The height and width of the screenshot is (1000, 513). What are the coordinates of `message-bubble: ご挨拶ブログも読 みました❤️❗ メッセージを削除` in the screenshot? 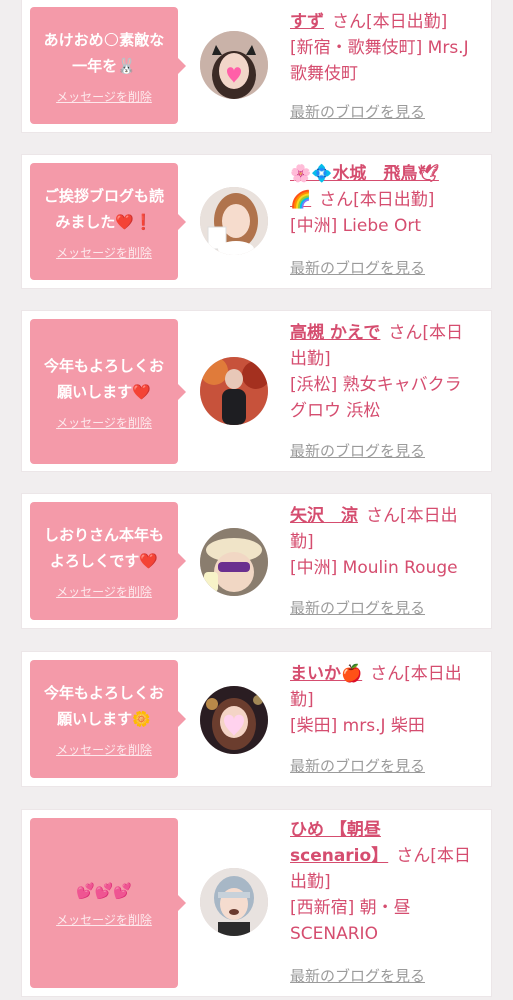 It's located at (108, 221).